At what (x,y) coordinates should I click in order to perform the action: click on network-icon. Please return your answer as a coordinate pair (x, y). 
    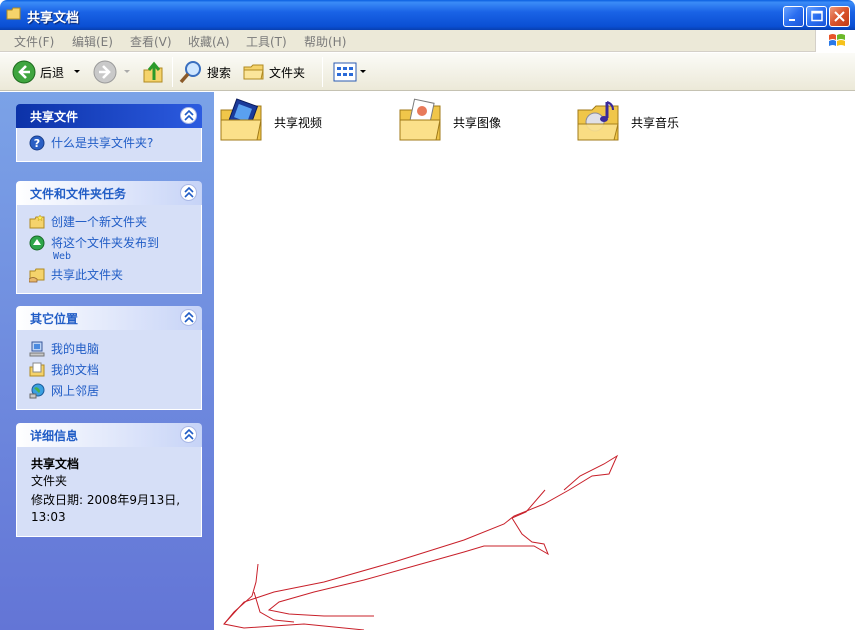
    Looking at the image, I should click on (37, 391).